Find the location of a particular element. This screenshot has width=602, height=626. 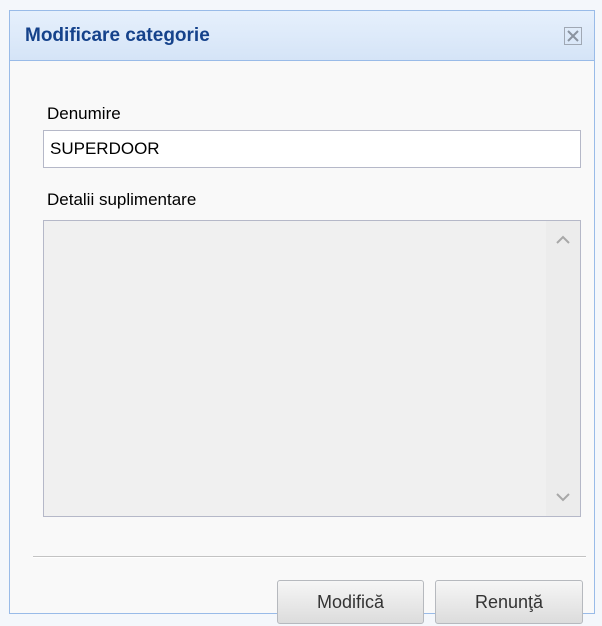

dialog-title: Modificare categorie is located at coordinates (117, 35).